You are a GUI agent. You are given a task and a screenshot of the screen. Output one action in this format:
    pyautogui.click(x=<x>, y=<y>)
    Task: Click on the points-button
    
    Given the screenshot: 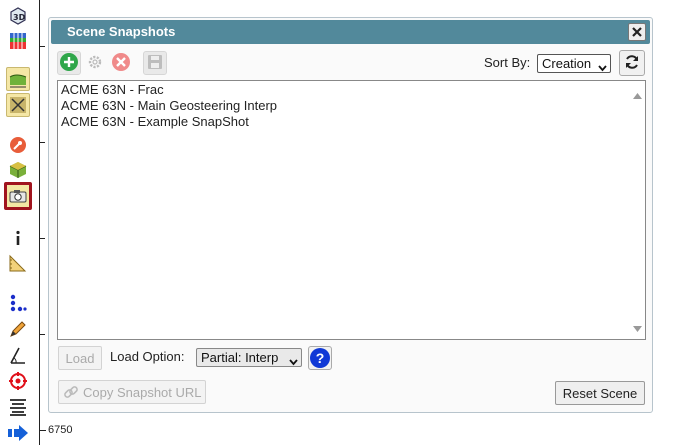 What is the action you would take?
    pyautogui.click(x=18, y=303)
    